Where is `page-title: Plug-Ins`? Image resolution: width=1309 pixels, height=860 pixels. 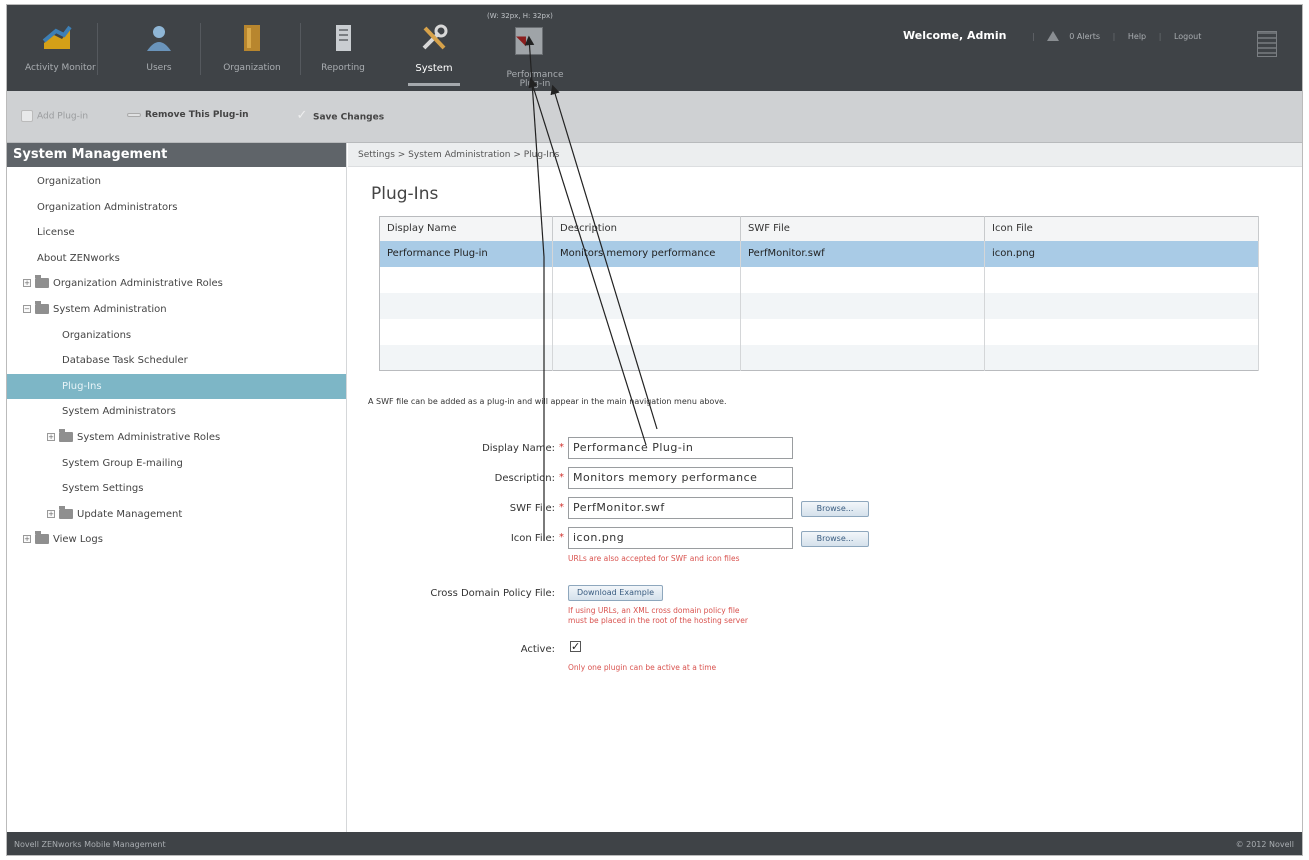
page-title: Plug-Ins is located at coordinates (405, 194).